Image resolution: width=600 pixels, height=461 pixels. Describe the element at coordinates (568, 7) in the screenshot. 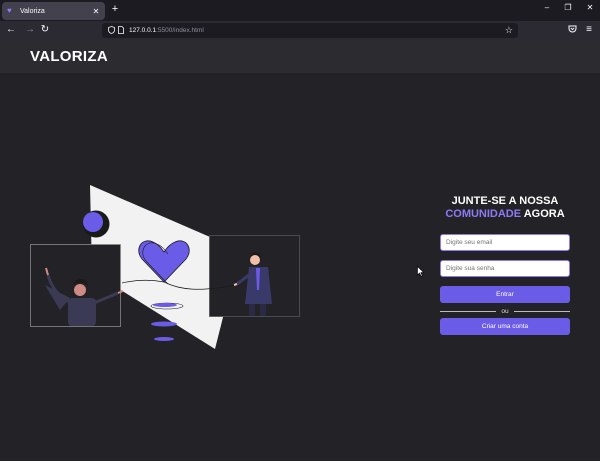

I see `restore-icon: ❐` at that location.